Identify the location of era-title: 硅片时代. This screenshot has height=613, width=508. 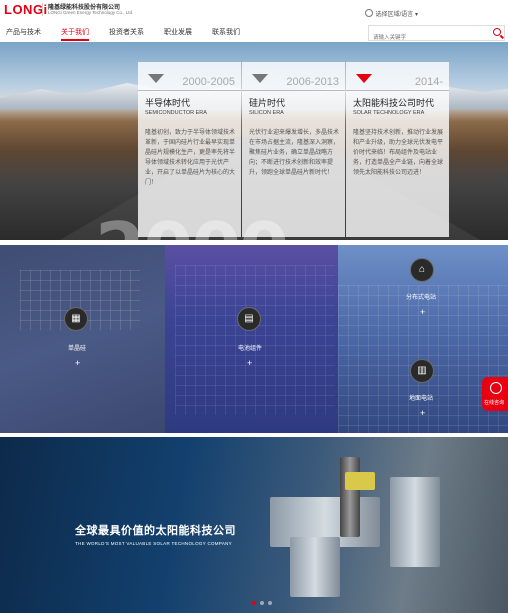
(267, 103).